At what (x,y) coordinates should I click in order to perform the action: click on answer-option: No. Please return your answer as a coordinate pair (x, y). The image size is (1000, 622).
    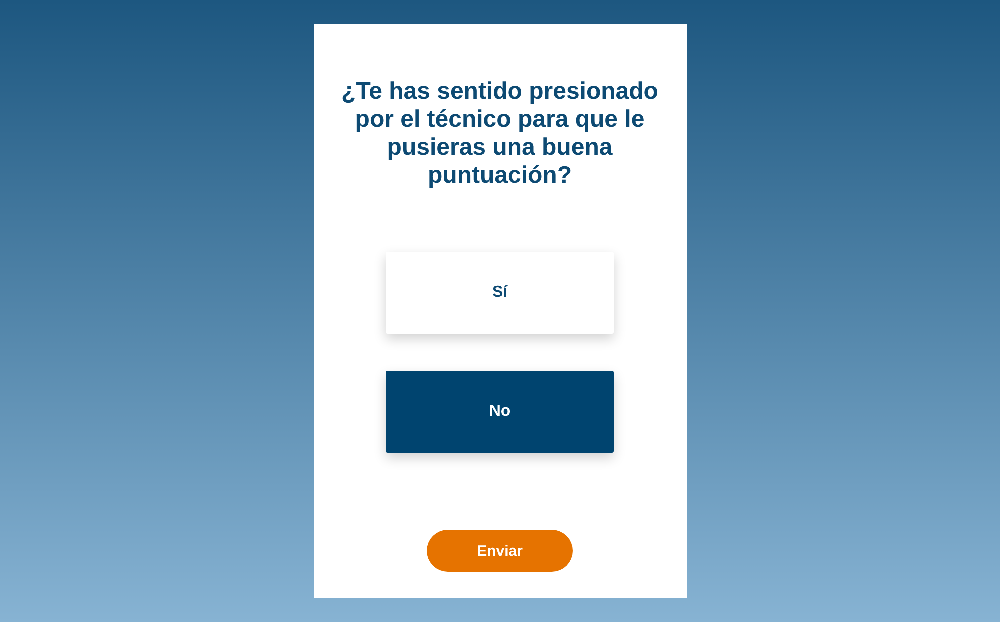
    Looking at the image, I should click on (500, 412).